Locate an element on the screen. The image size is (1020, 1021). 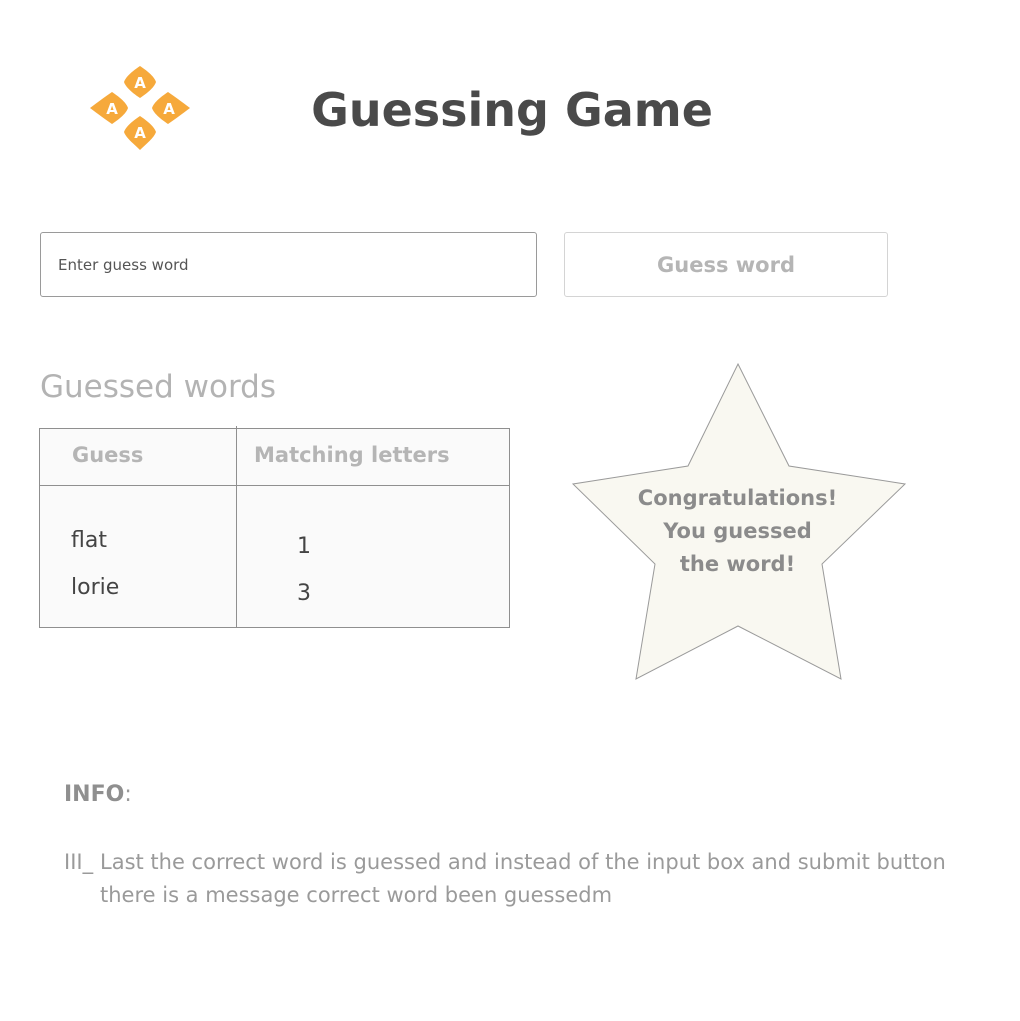
guess-word-button: Guess word is located at coordinates (726, 264).